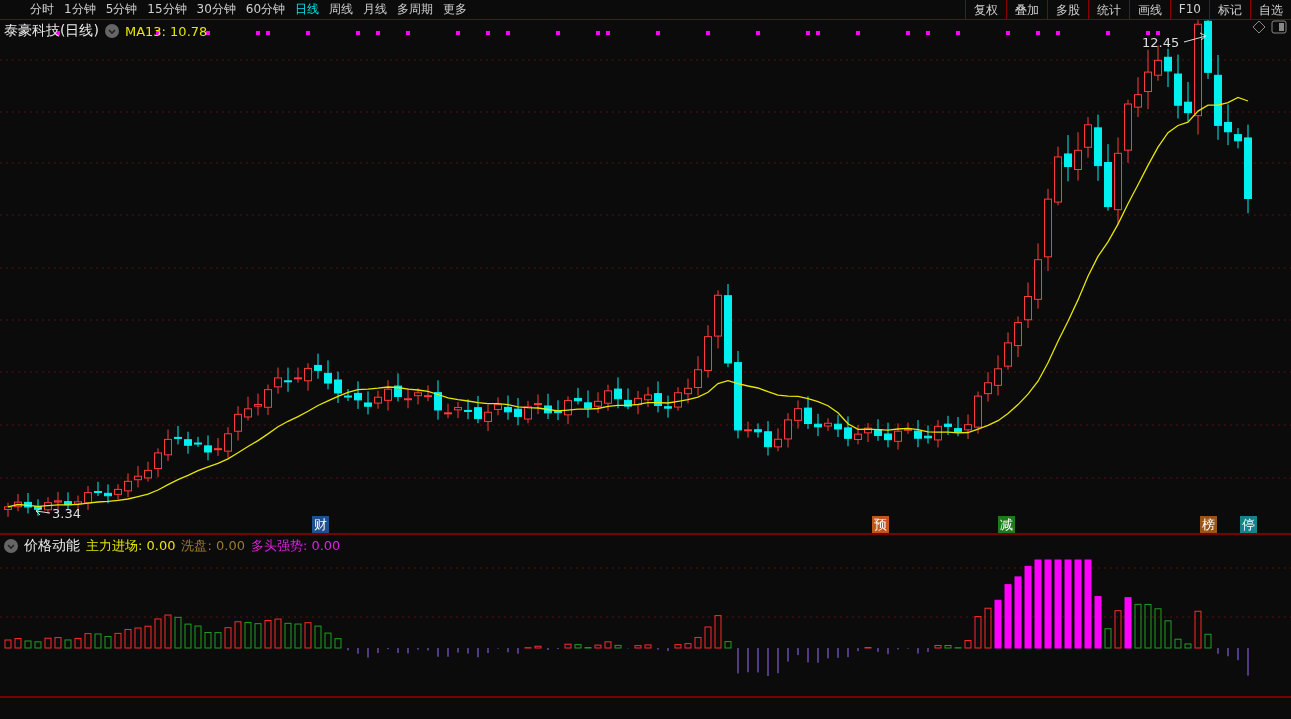 This screenshot has height=719, width=1291. I want to click on toolbar-button: 标记, so click(1229, 9).